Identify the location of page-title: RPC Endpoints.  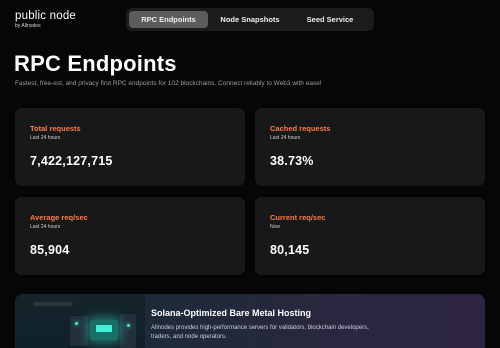
(95, 63).